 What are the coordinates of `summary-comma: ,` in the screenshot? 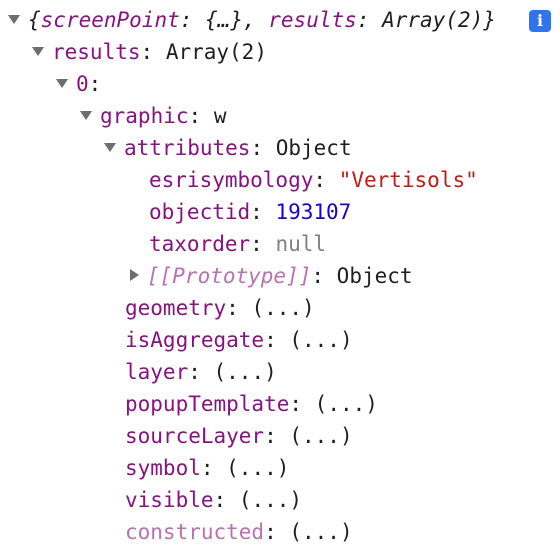 It's located at (255, 20).